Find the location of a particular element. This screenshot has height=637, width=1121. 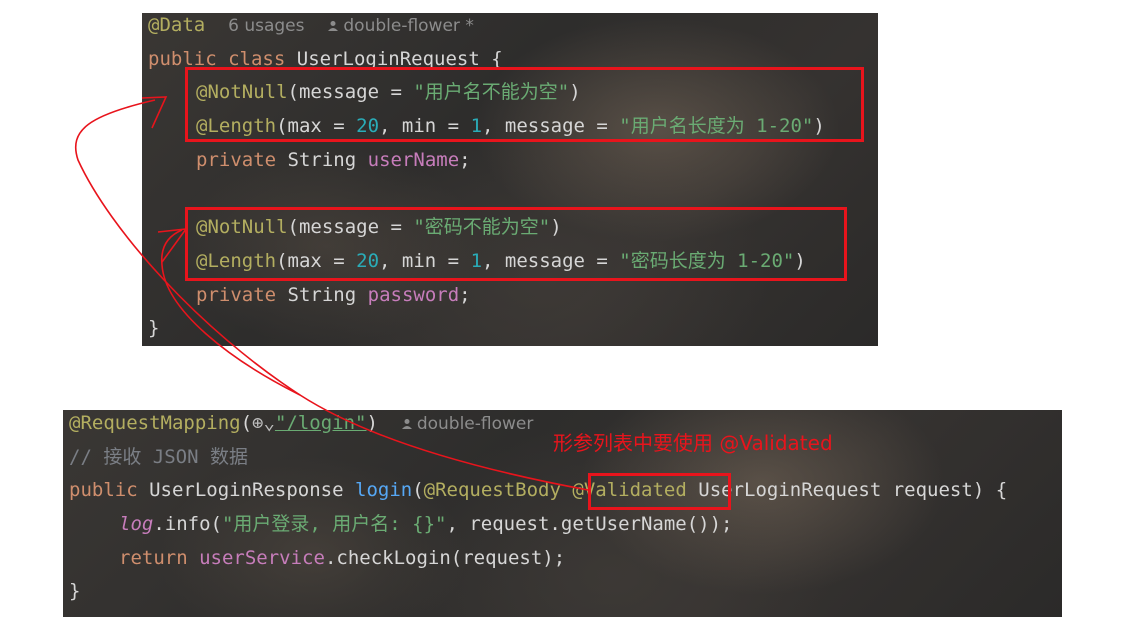

arrow-curve-branch is located at coordinates (230, 312).